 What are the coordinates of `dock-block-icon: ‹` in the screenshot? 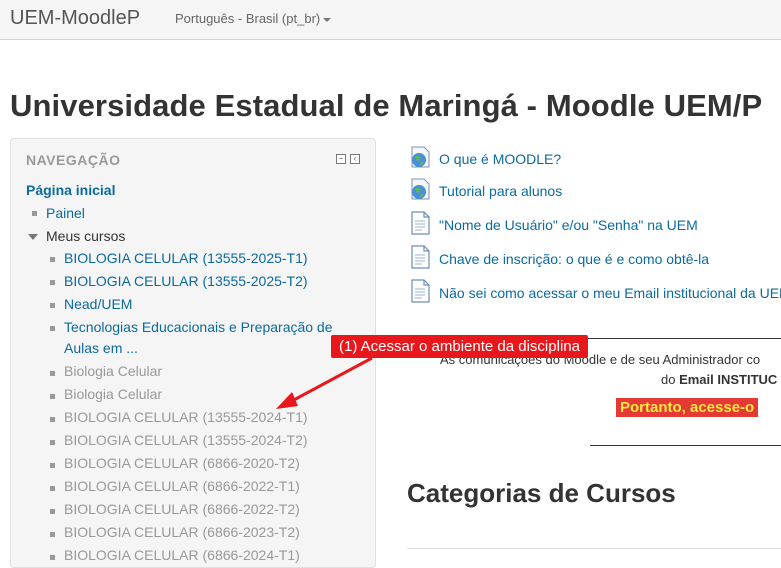 It's located at (355, 159).